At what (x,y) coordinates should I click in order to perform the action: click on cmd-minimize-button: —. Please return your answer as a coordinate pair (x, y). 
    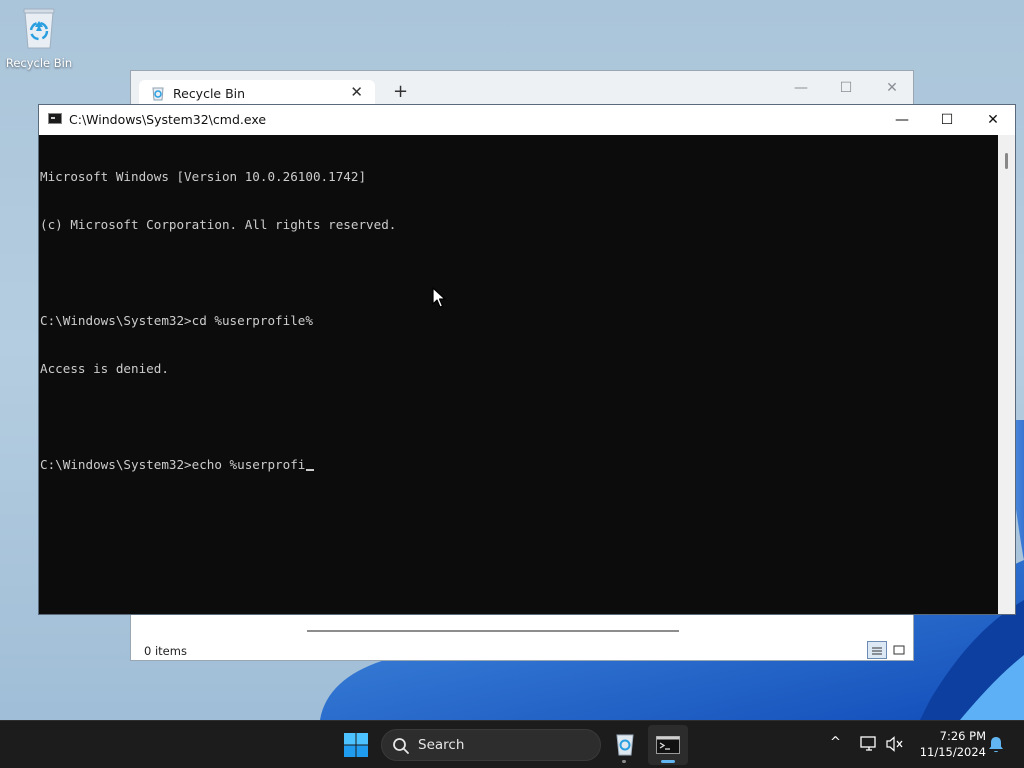
    Looking at the image, I should click on (902, 120).